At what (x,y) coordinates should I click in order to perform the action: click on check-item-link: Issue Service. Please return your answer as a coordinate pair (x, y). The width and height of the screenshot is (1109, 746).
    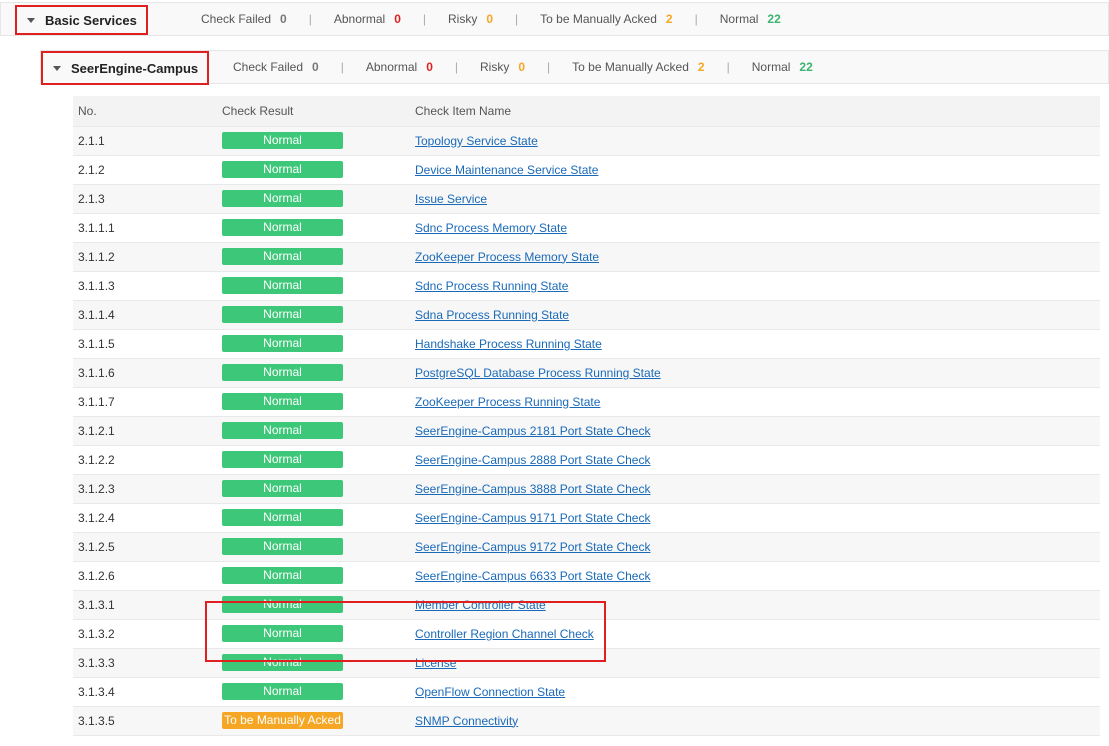
    Looking at the image, I should click on (451, 199).